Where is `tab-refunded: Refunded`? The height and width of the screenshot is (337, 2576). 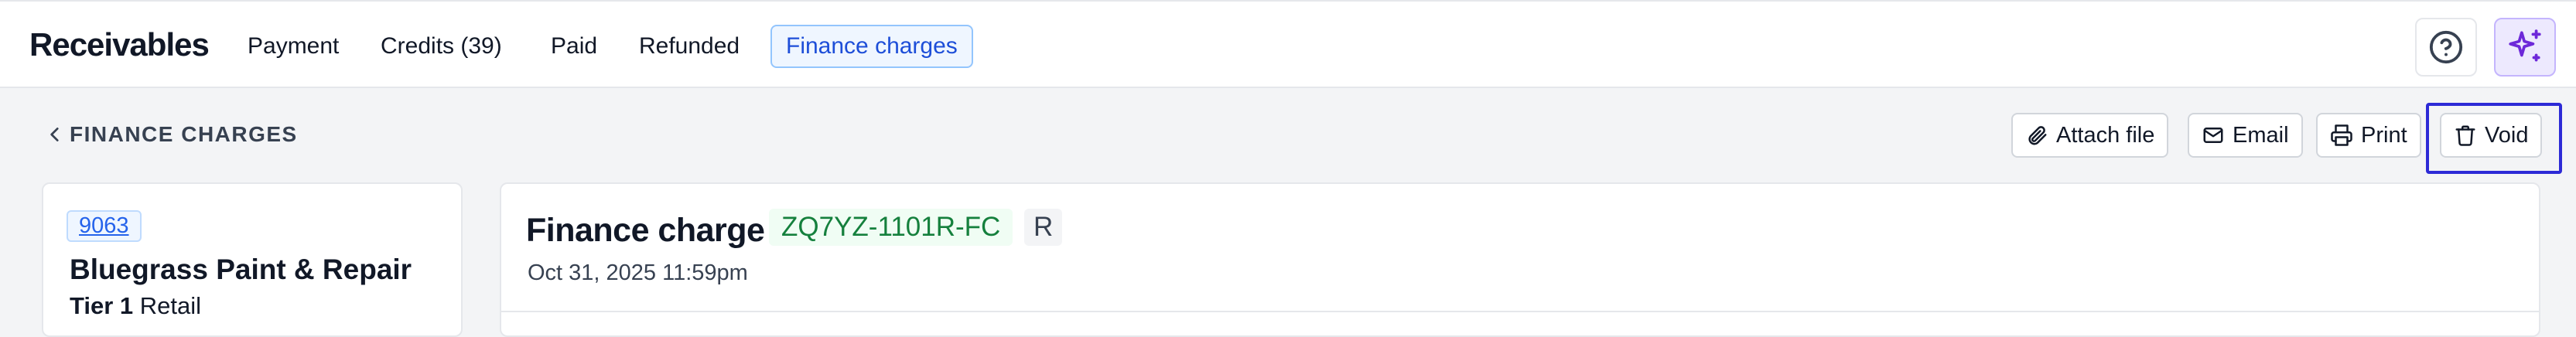 tab-refunded: Refunded is located at coordinates (689, 46).